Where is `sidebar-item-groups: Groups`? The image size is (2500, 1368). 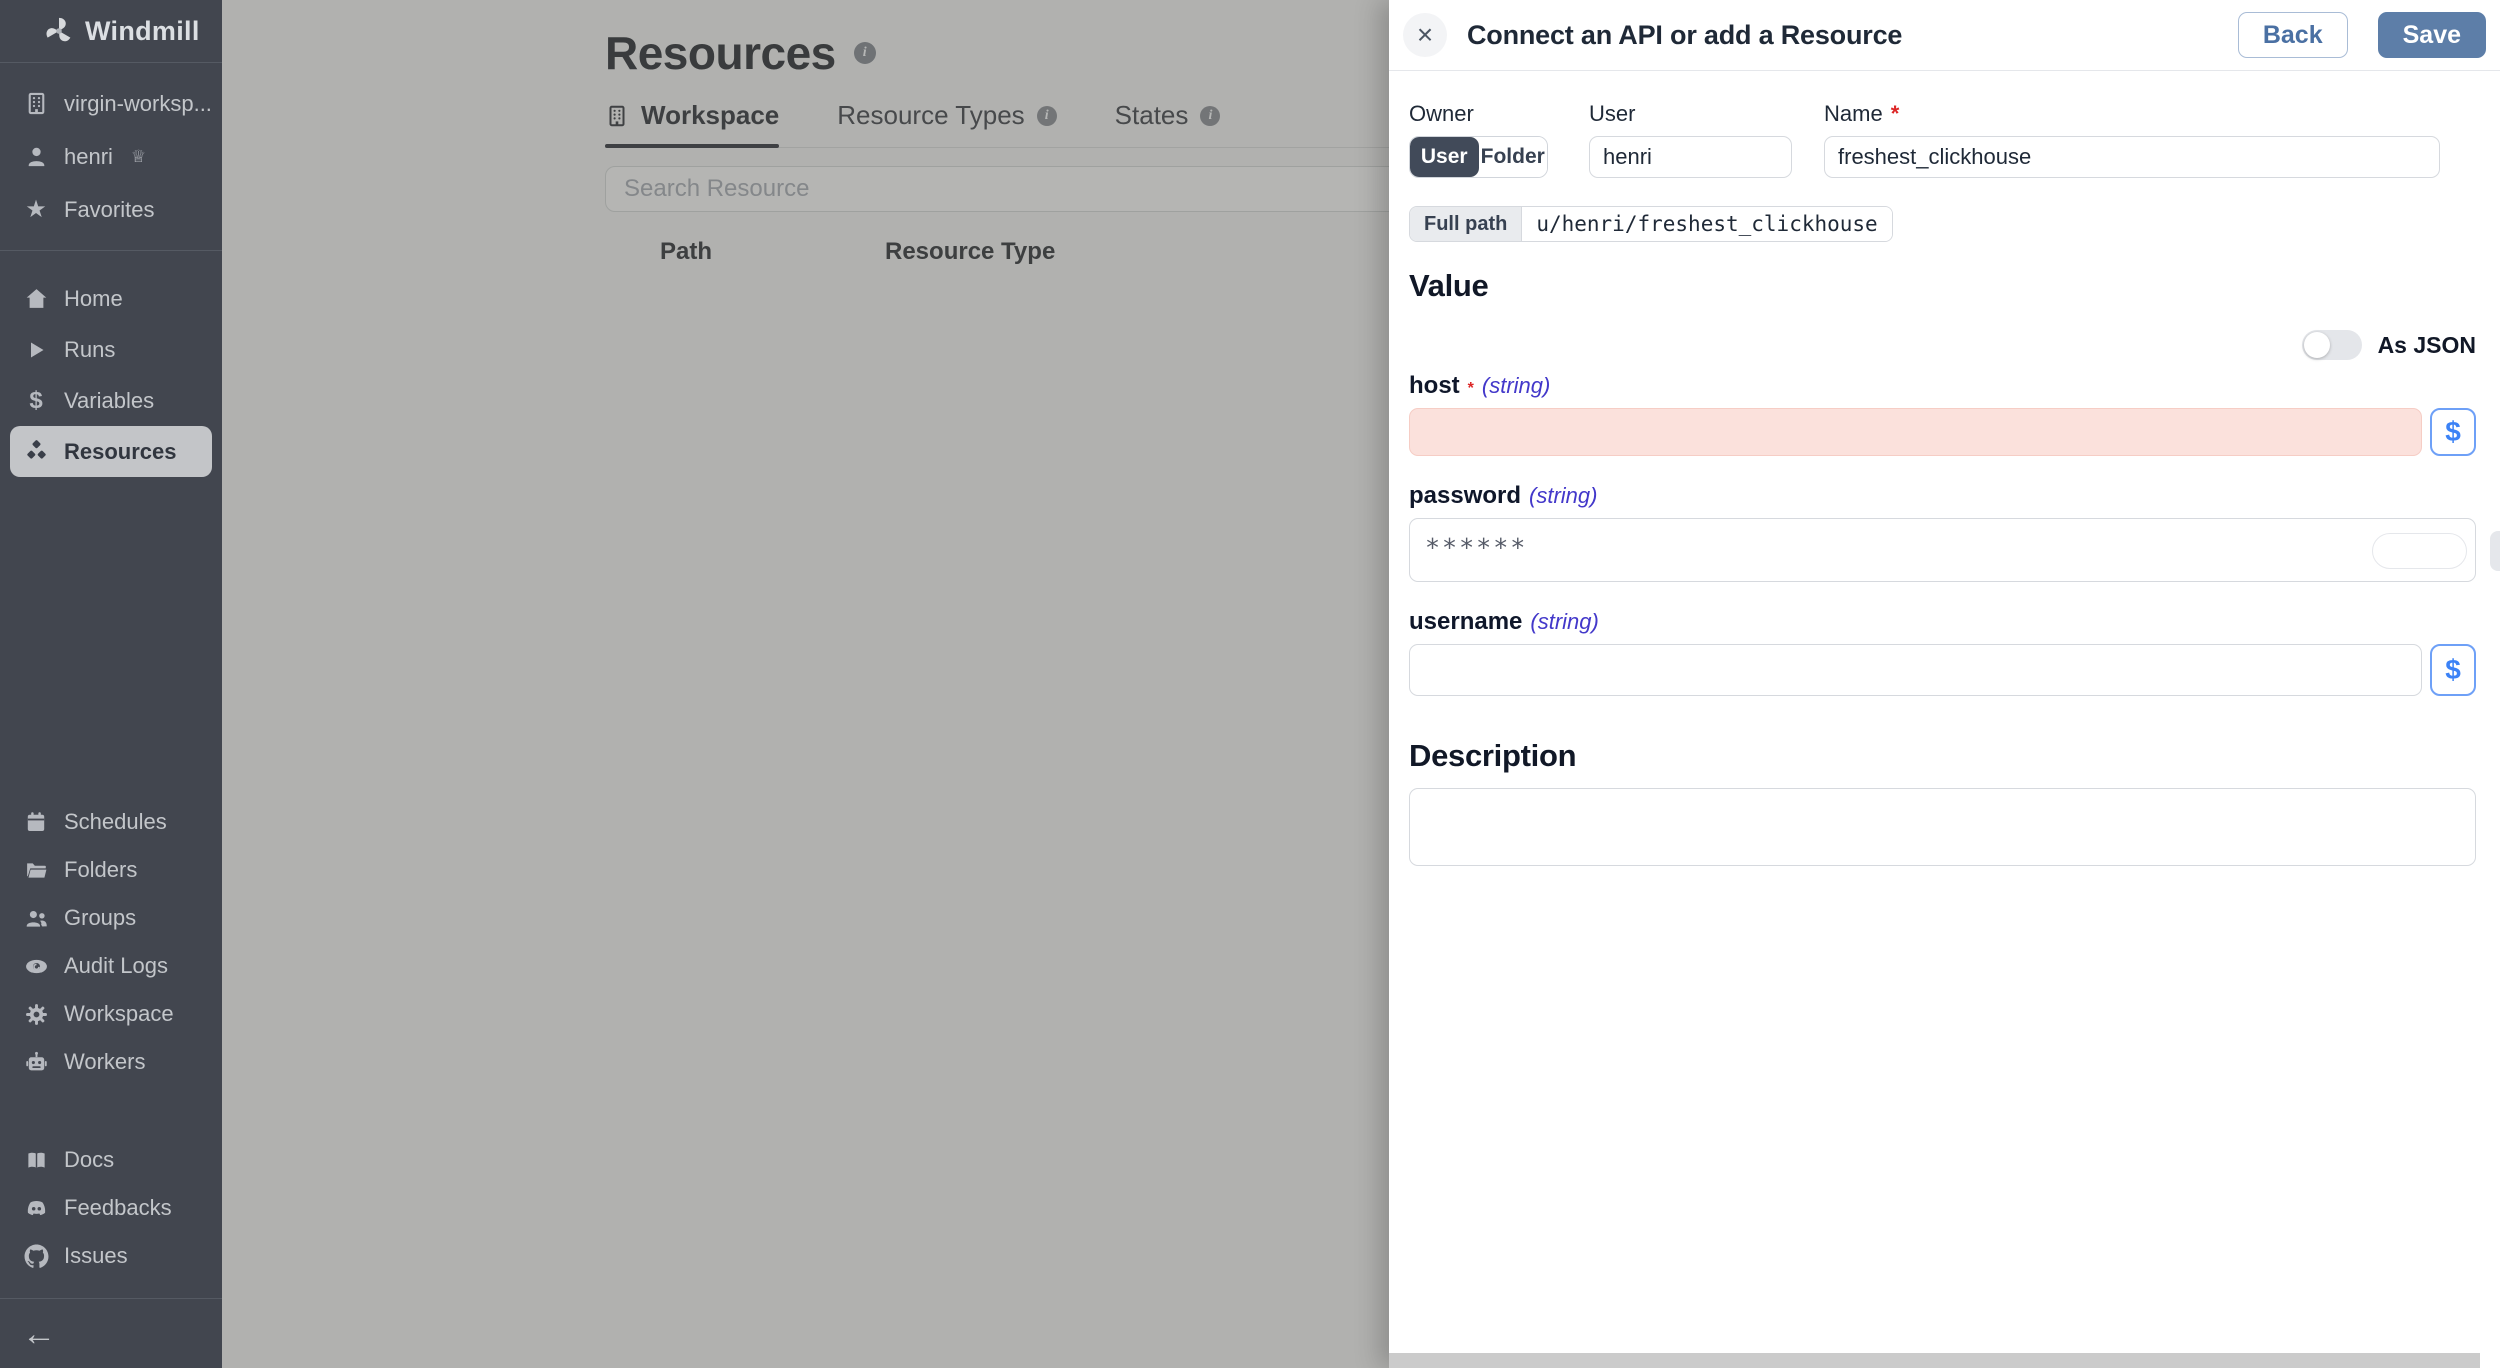 sidebar-item-groups: Groups is located at coordinates (111, 918).